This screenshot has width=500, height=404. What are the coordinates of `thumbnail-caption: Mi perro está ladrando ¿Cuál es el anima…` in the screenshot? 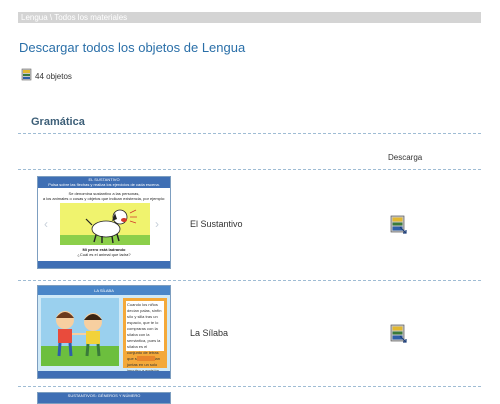 It's located at (104, 252).